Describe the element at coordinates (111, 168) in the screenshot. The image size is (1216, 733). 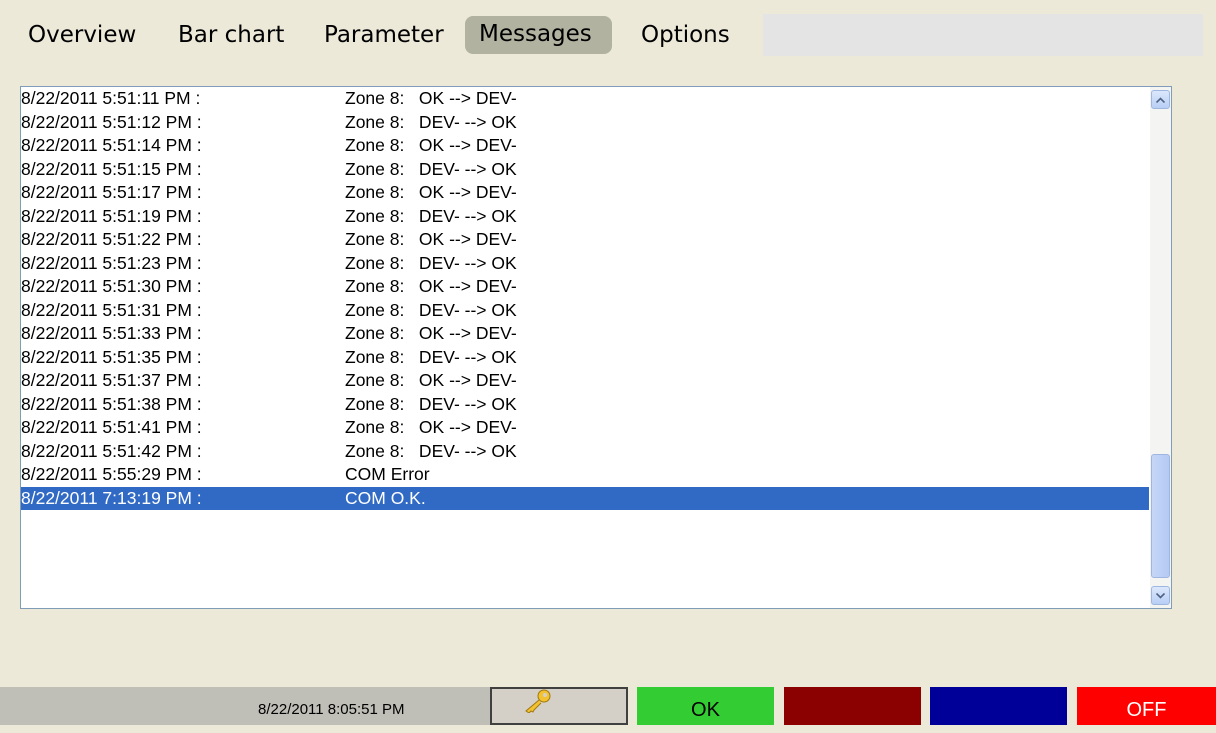
I see `message-timestamp: 8/22/2011 5:51:15 PM :` at that location.